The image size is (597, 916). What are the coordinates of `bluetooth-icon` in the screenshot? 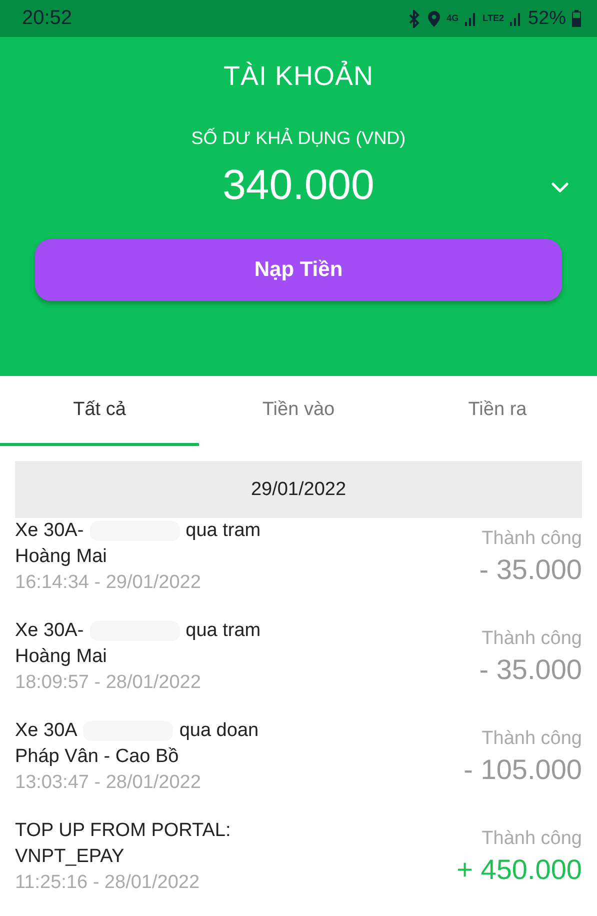 It's located at (413, 19).